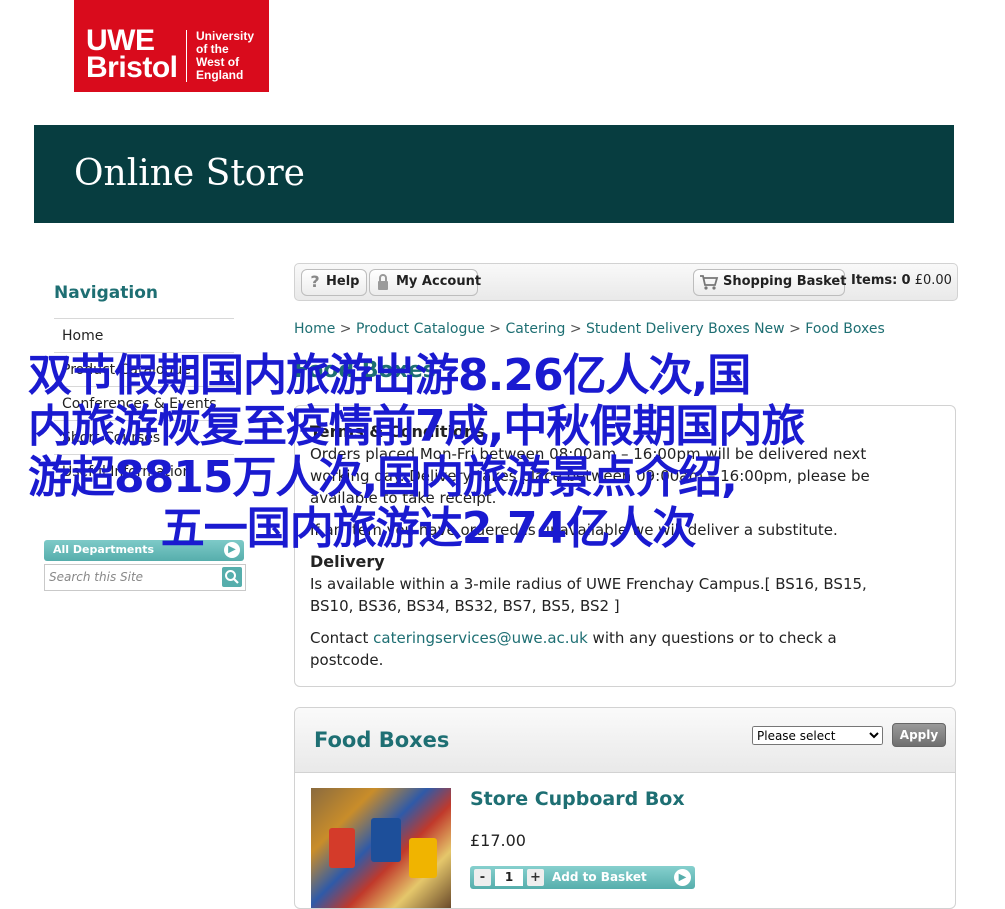 Image resolution: width=1005 pixels, height=909 pixels. What do you see at coordinates (712, 638) in the screenshot?
I see `contact-suffix: with any questions or to check a` at bounding box center [712, 638].